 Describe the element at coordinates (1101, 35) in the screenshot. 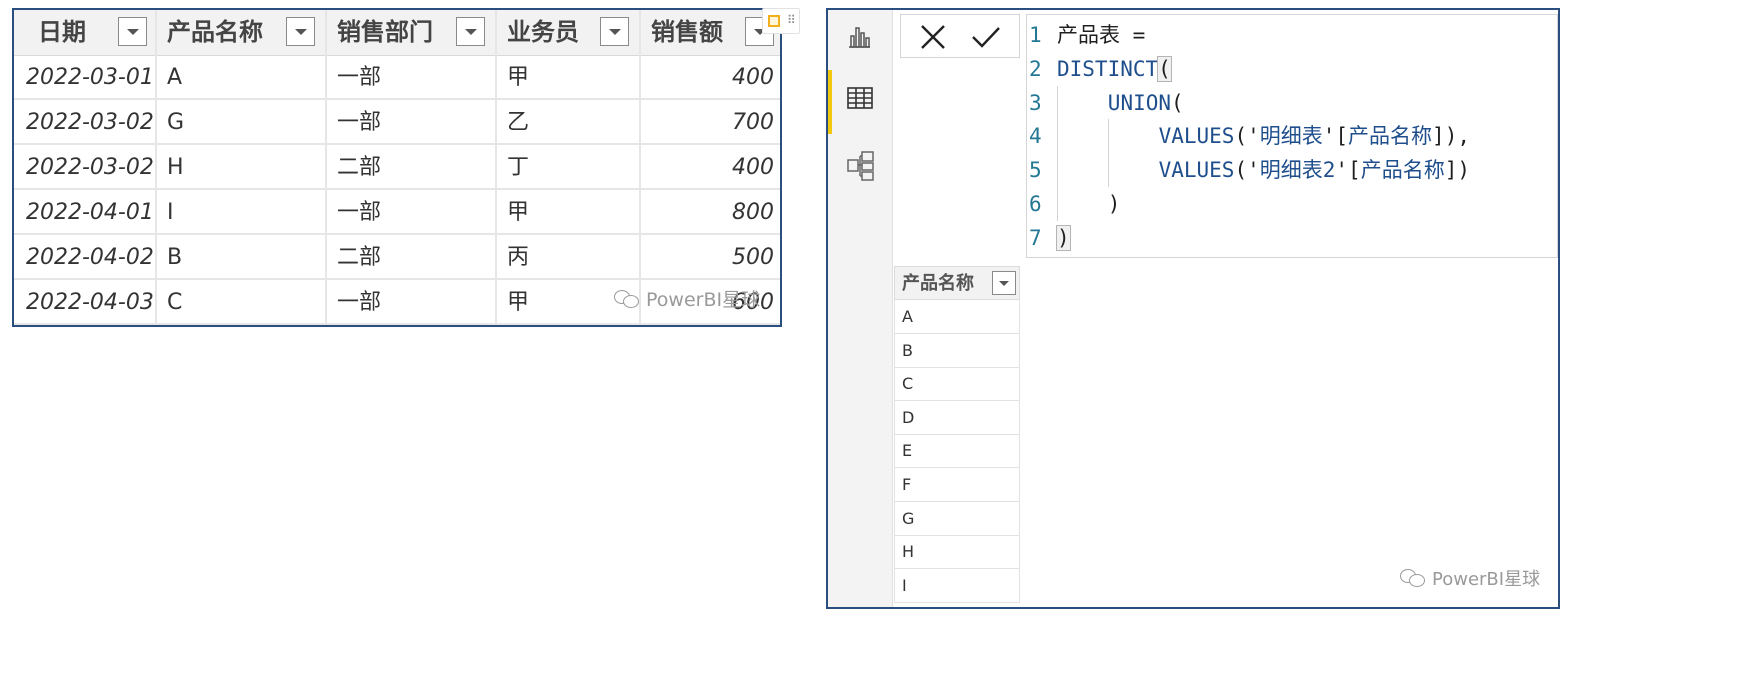

I see `code-token: 产品表 =` at that location.